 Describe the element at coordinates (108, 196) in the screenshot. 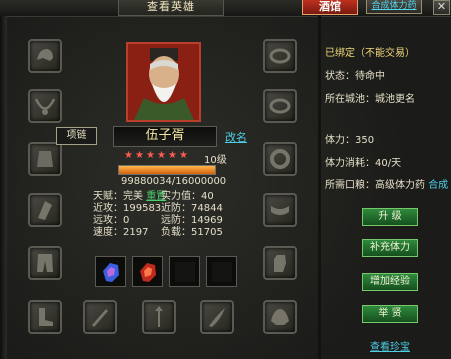

I see `talent-label: 天赋：` at that location.